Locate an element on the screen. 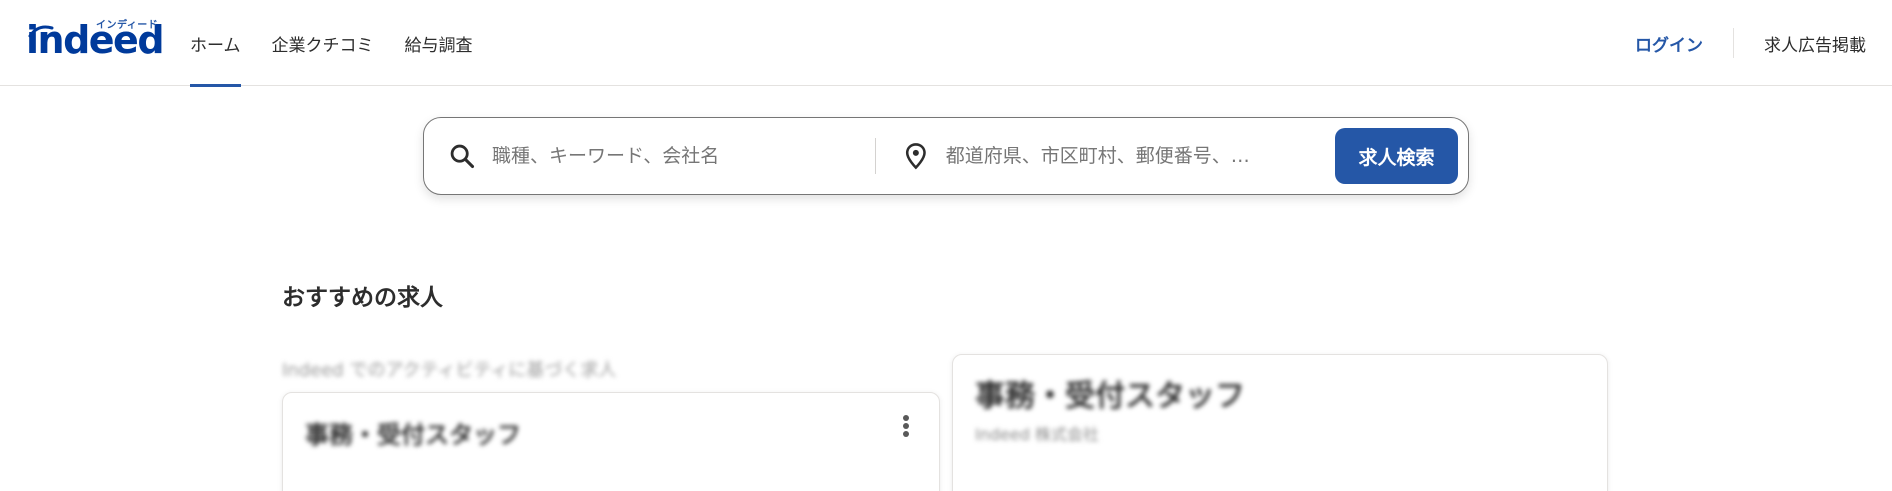 The width and height of the screenshot is (1892, 491). recommended-jobs-heading: おすすめの求人 is located at coordinates (362, 298).